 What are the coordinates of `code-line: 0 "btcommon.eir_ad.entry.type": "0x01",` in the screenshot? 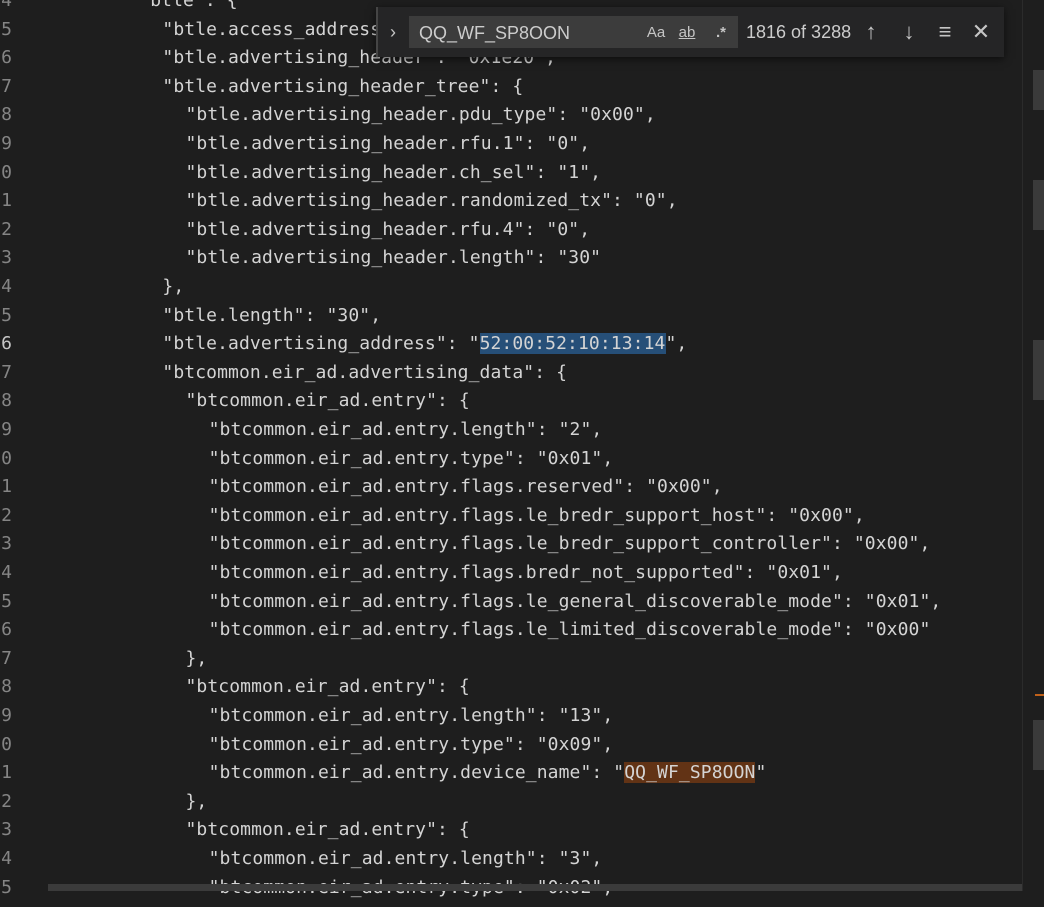 It's located at (511, 459).